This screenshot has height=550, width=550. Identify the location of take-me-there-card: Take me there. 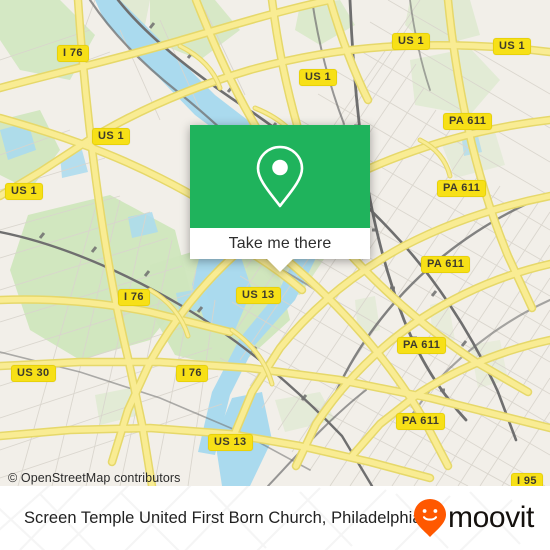
(280, 198).